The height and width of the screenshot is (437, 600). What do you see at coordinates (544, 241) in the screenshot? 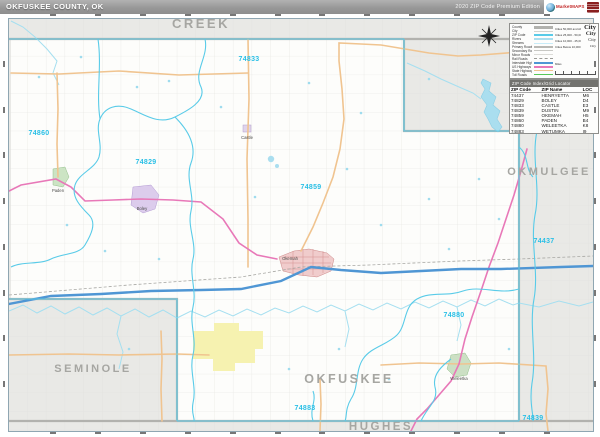
I see `zip-label-74437: 74437` at bounding box center [544, 241].